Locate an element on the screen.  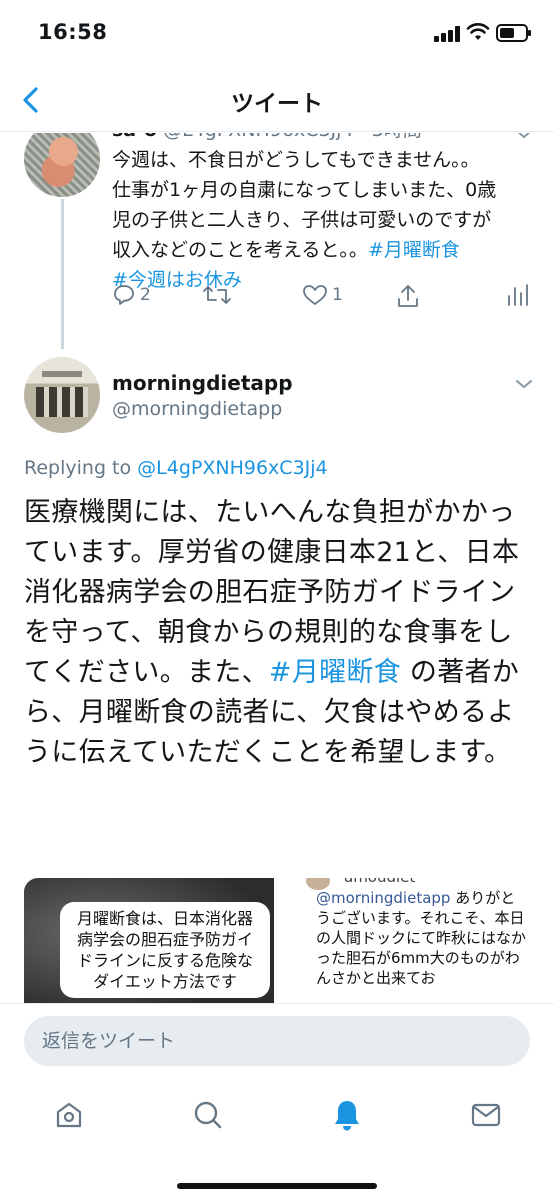
thread-line is located at coordinates (62, 274).